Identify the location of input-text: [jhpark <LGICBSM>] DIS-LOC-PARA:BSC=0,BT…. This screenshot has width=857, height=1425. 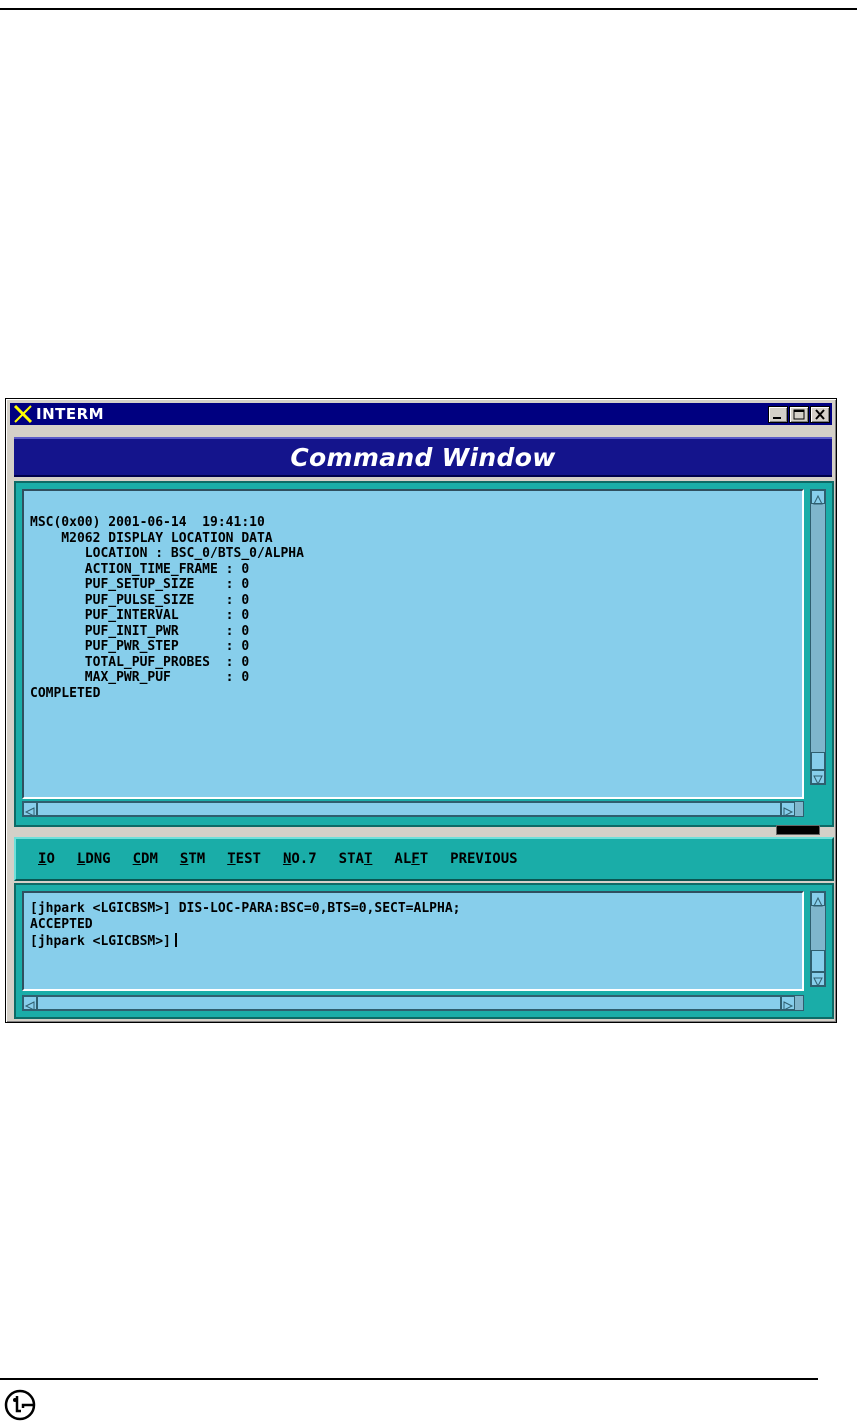
(245, 925).